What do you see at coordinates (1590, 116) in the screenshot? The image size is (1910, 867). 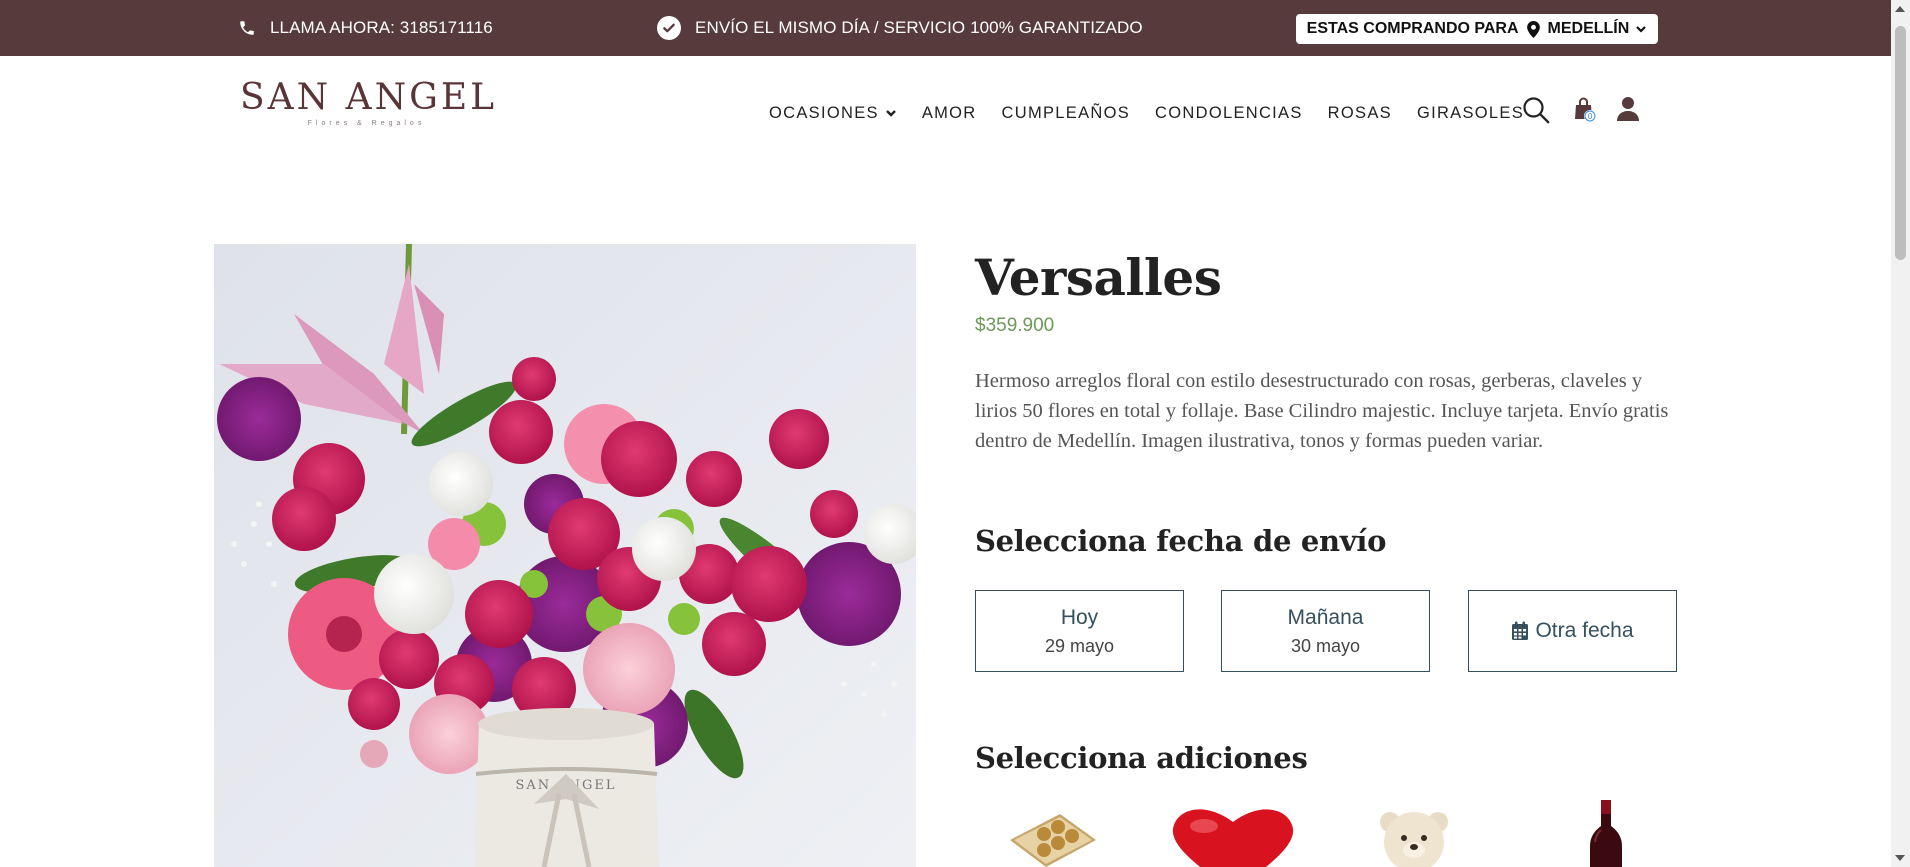 I see `cart-count: 0` at bounding box center [1590, 116].